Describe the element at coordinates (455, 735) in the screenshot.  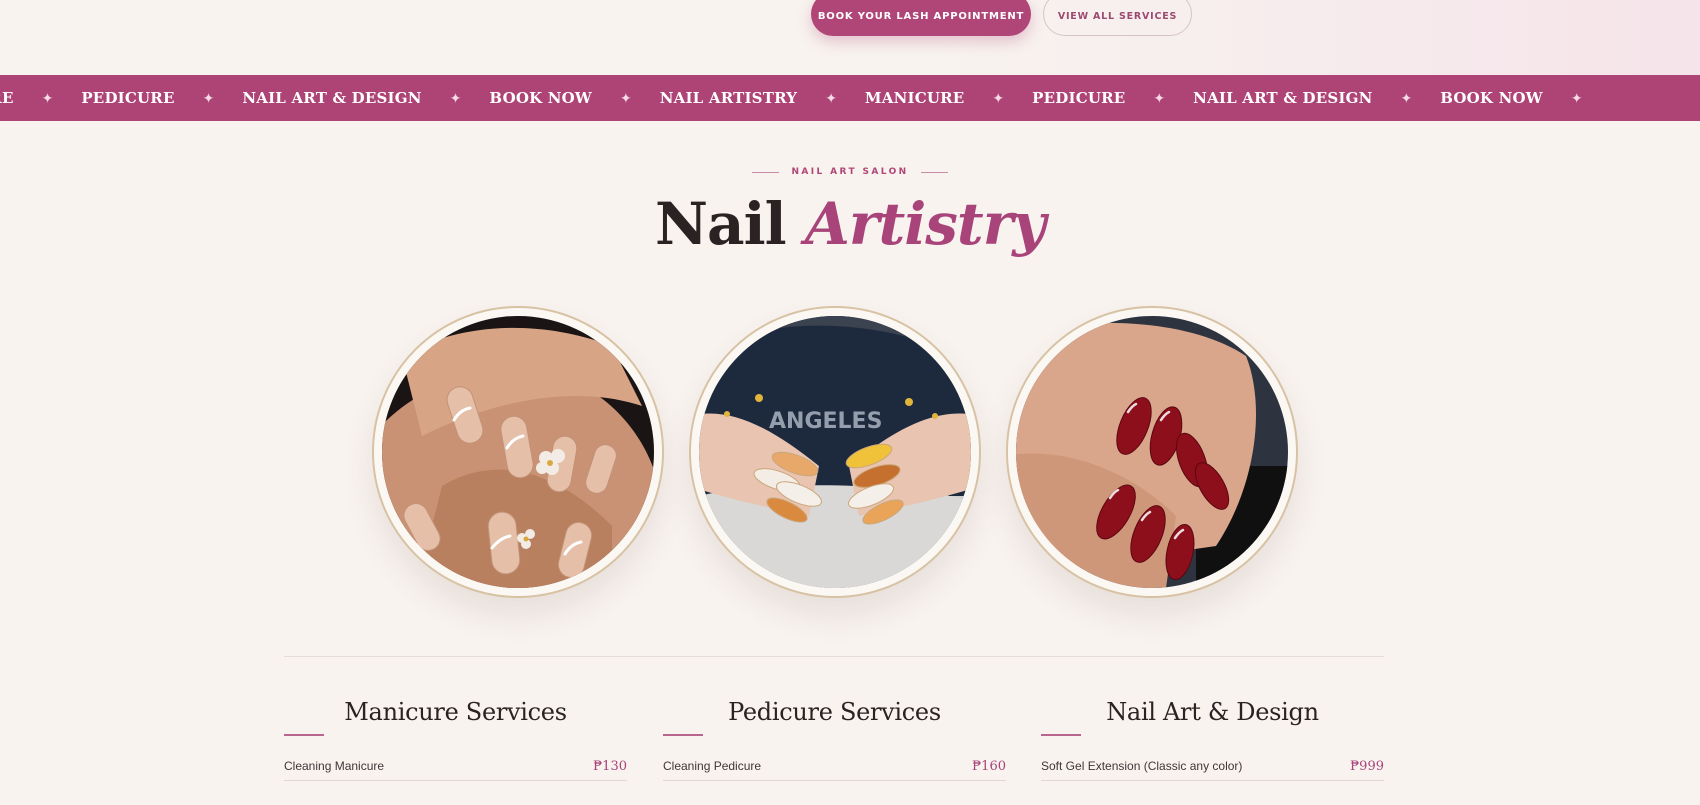
I see `manicure-services-column: Manicure Services Cleaning Manicure ₱130` at that location.